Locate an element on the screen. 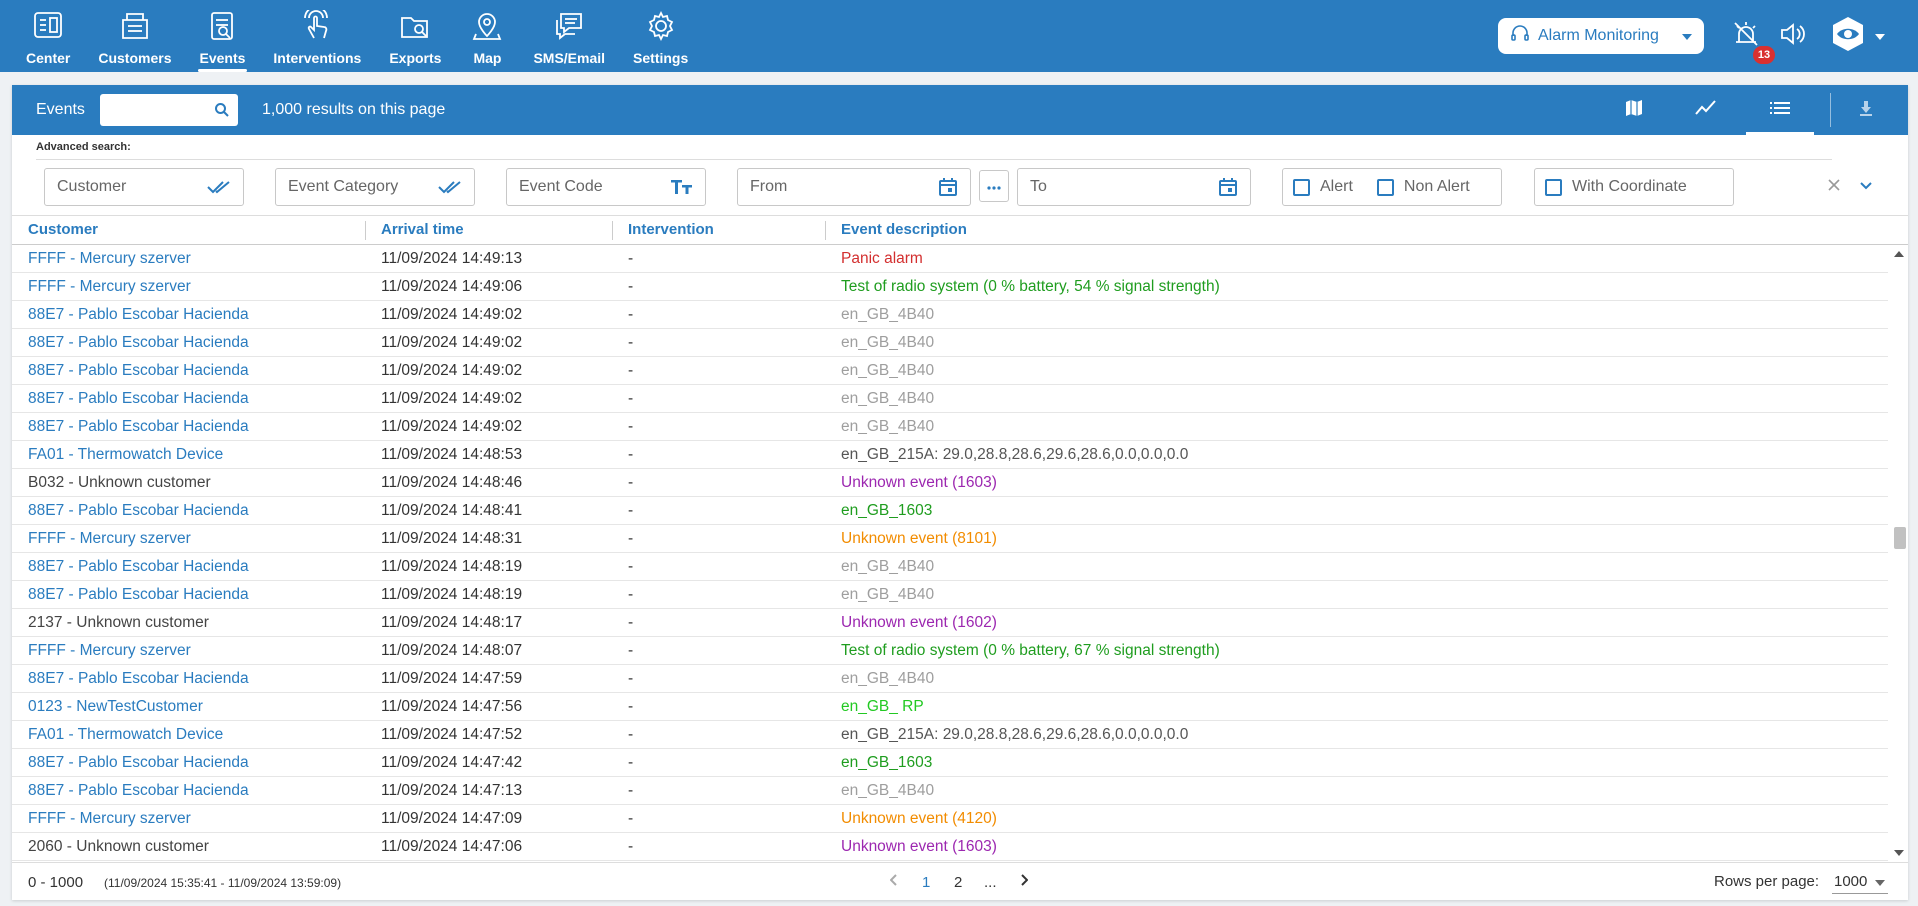 This screenshot has width=1918, height=906. headset-icon is located at coordinates (1520, 36).